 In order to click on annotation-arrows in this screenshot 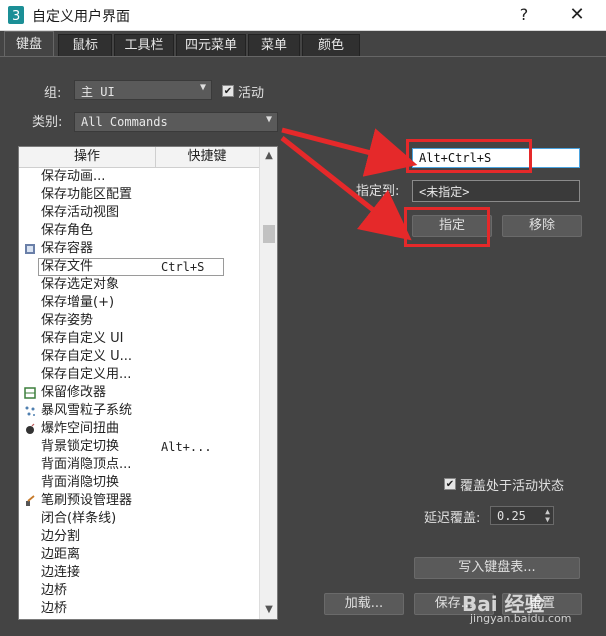, I will do `click(349, 184)`.